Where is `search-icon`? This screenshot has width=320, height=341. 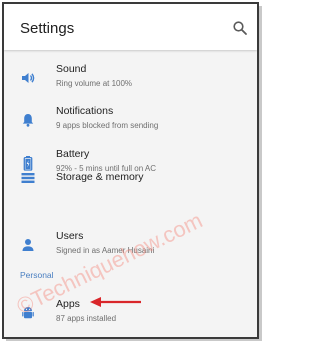 search-icon is located at coordinates (240, 28).